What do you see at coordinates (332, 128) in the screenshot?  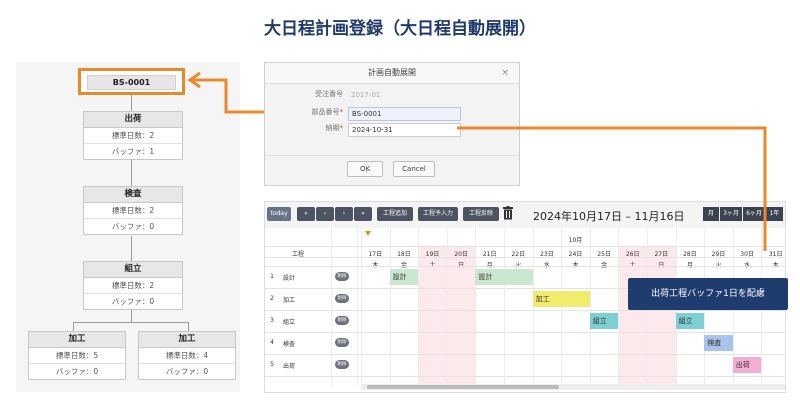 I see `due-date-label: 納期` at bounding box center [332, 128].